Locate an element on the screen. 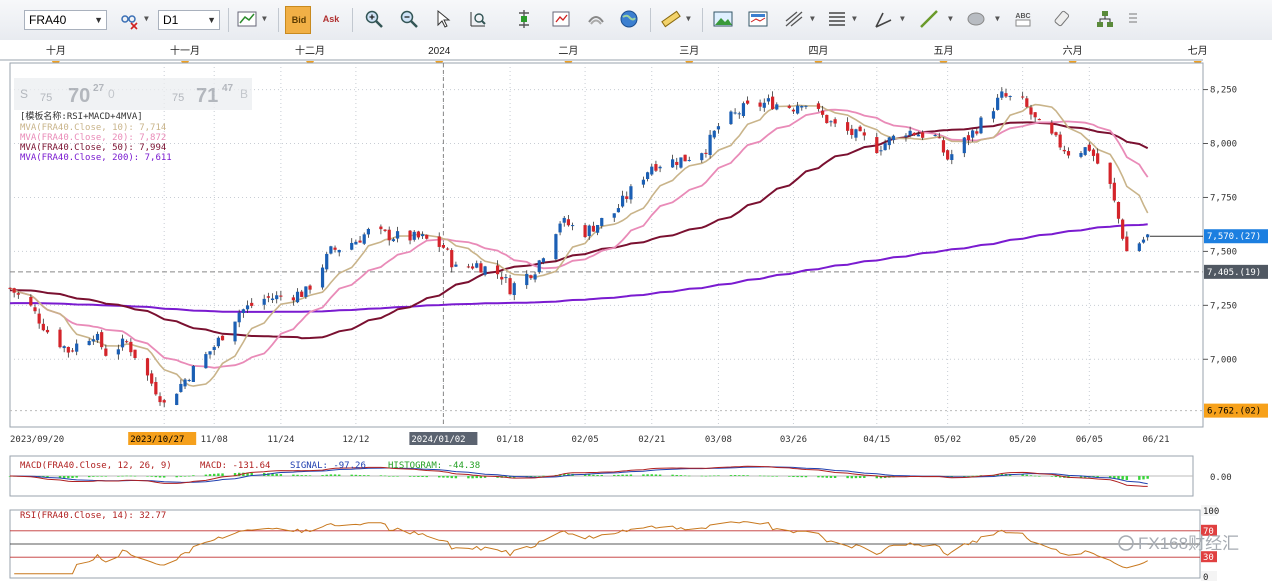 This screenshot has height=581, width=1272. toolbar-divider is located at coordinates (702, 20).